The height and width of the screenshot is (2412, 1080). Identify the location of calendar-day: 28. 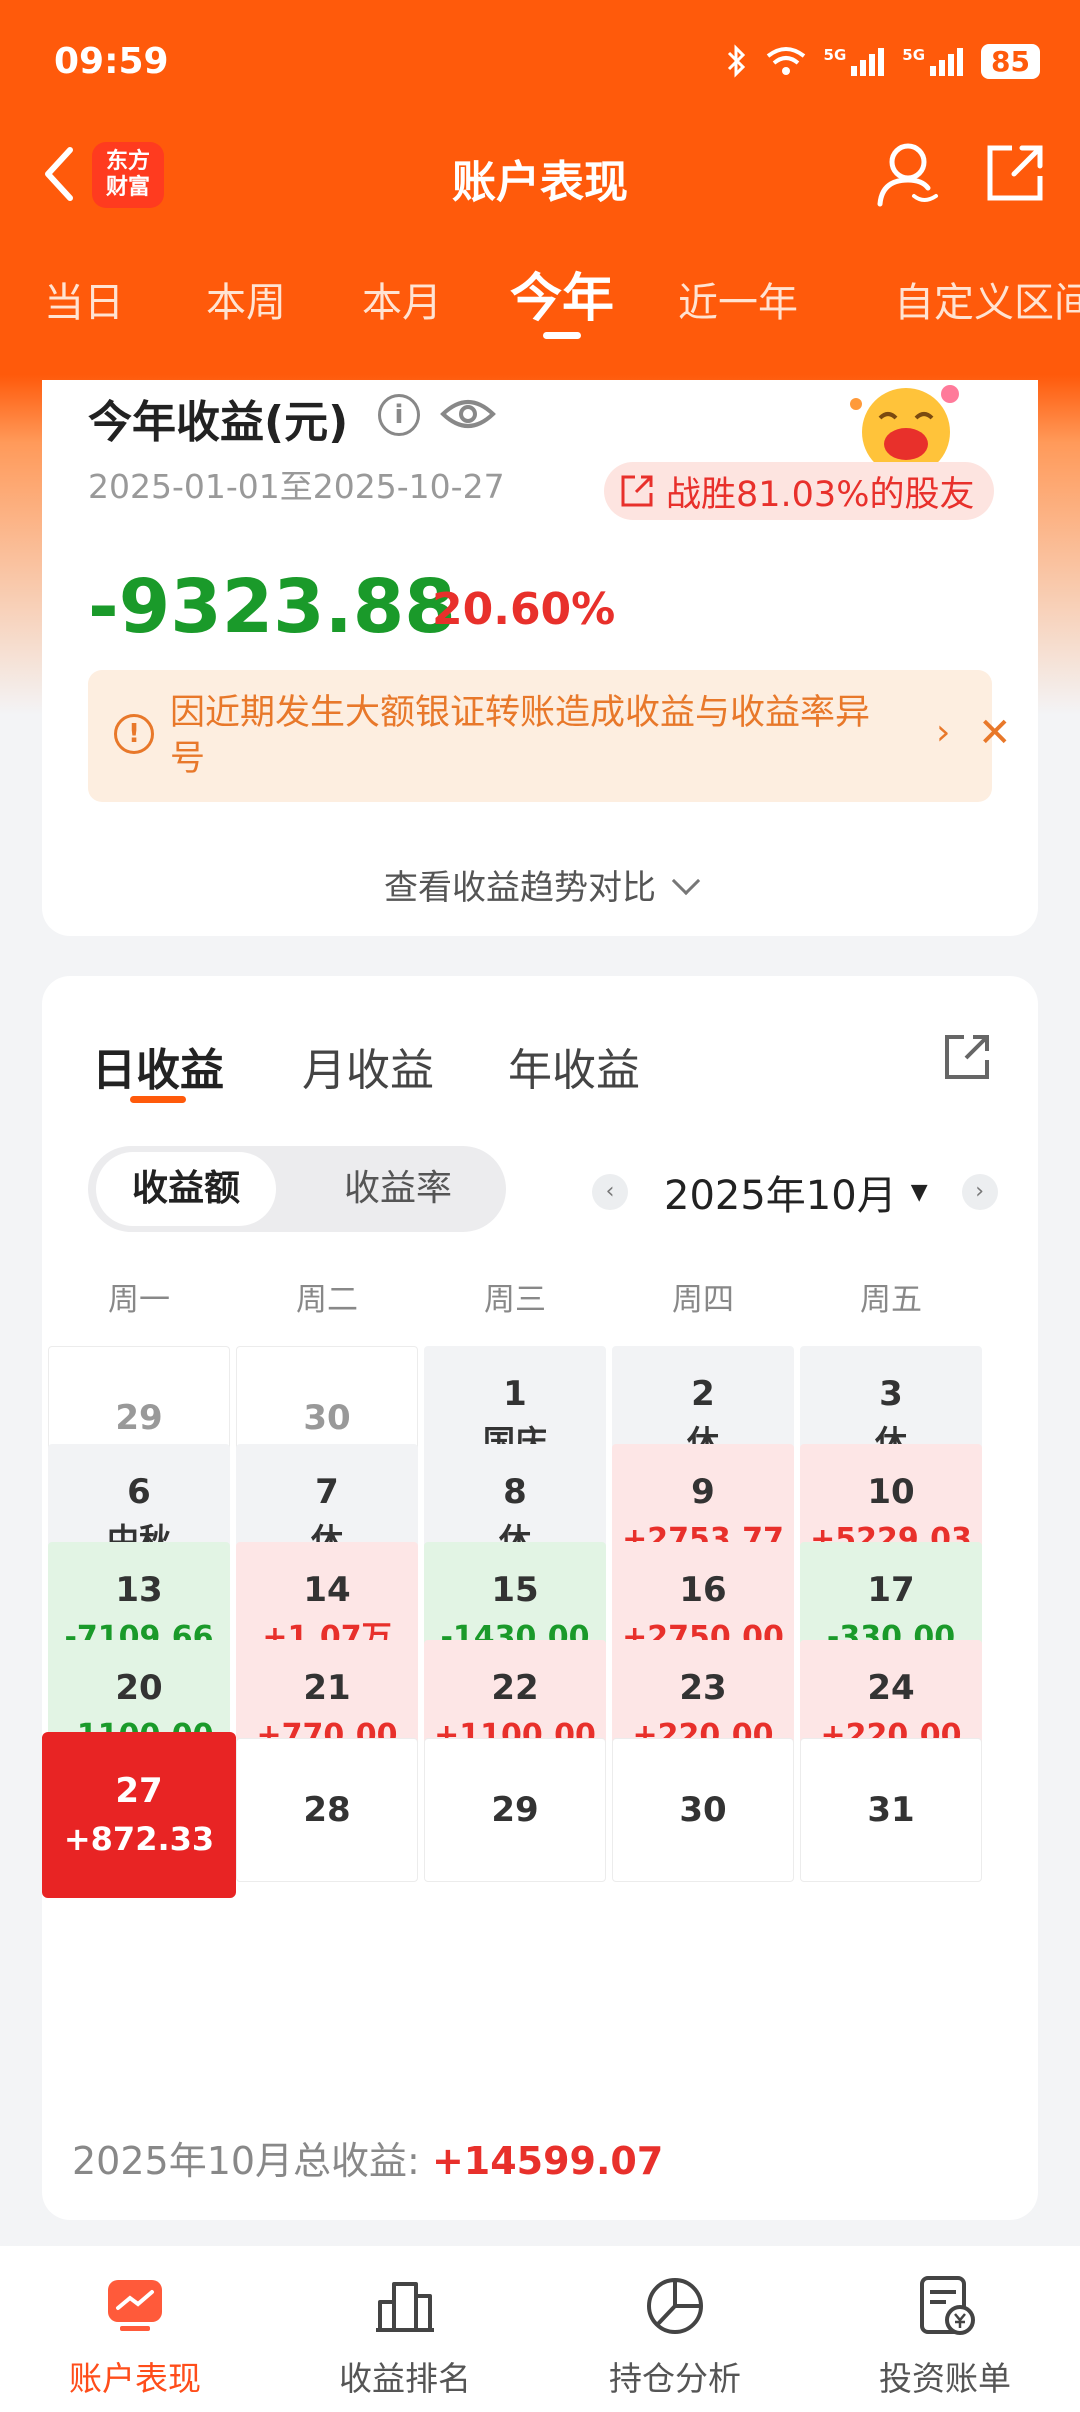
(327, 1810).